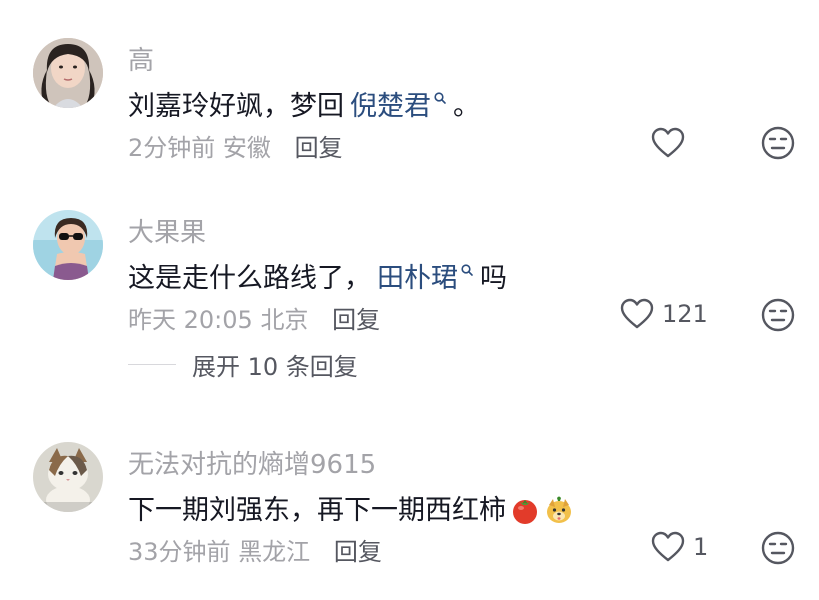  I want to click on comment-username: 无法对抗的熵增9615, so click(252, 462).